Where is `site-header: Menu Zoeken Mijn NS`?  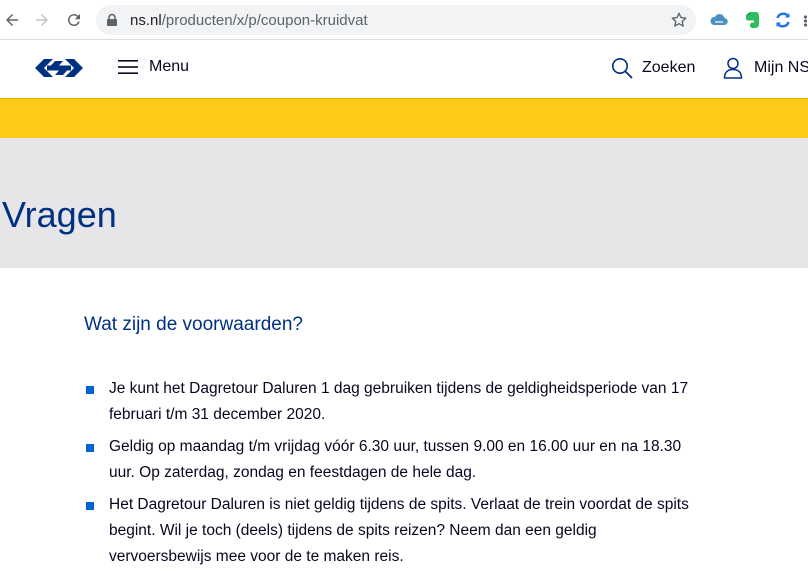 site-header: Menu Zoeken Mijn NS is located at coordinates (404, 69).